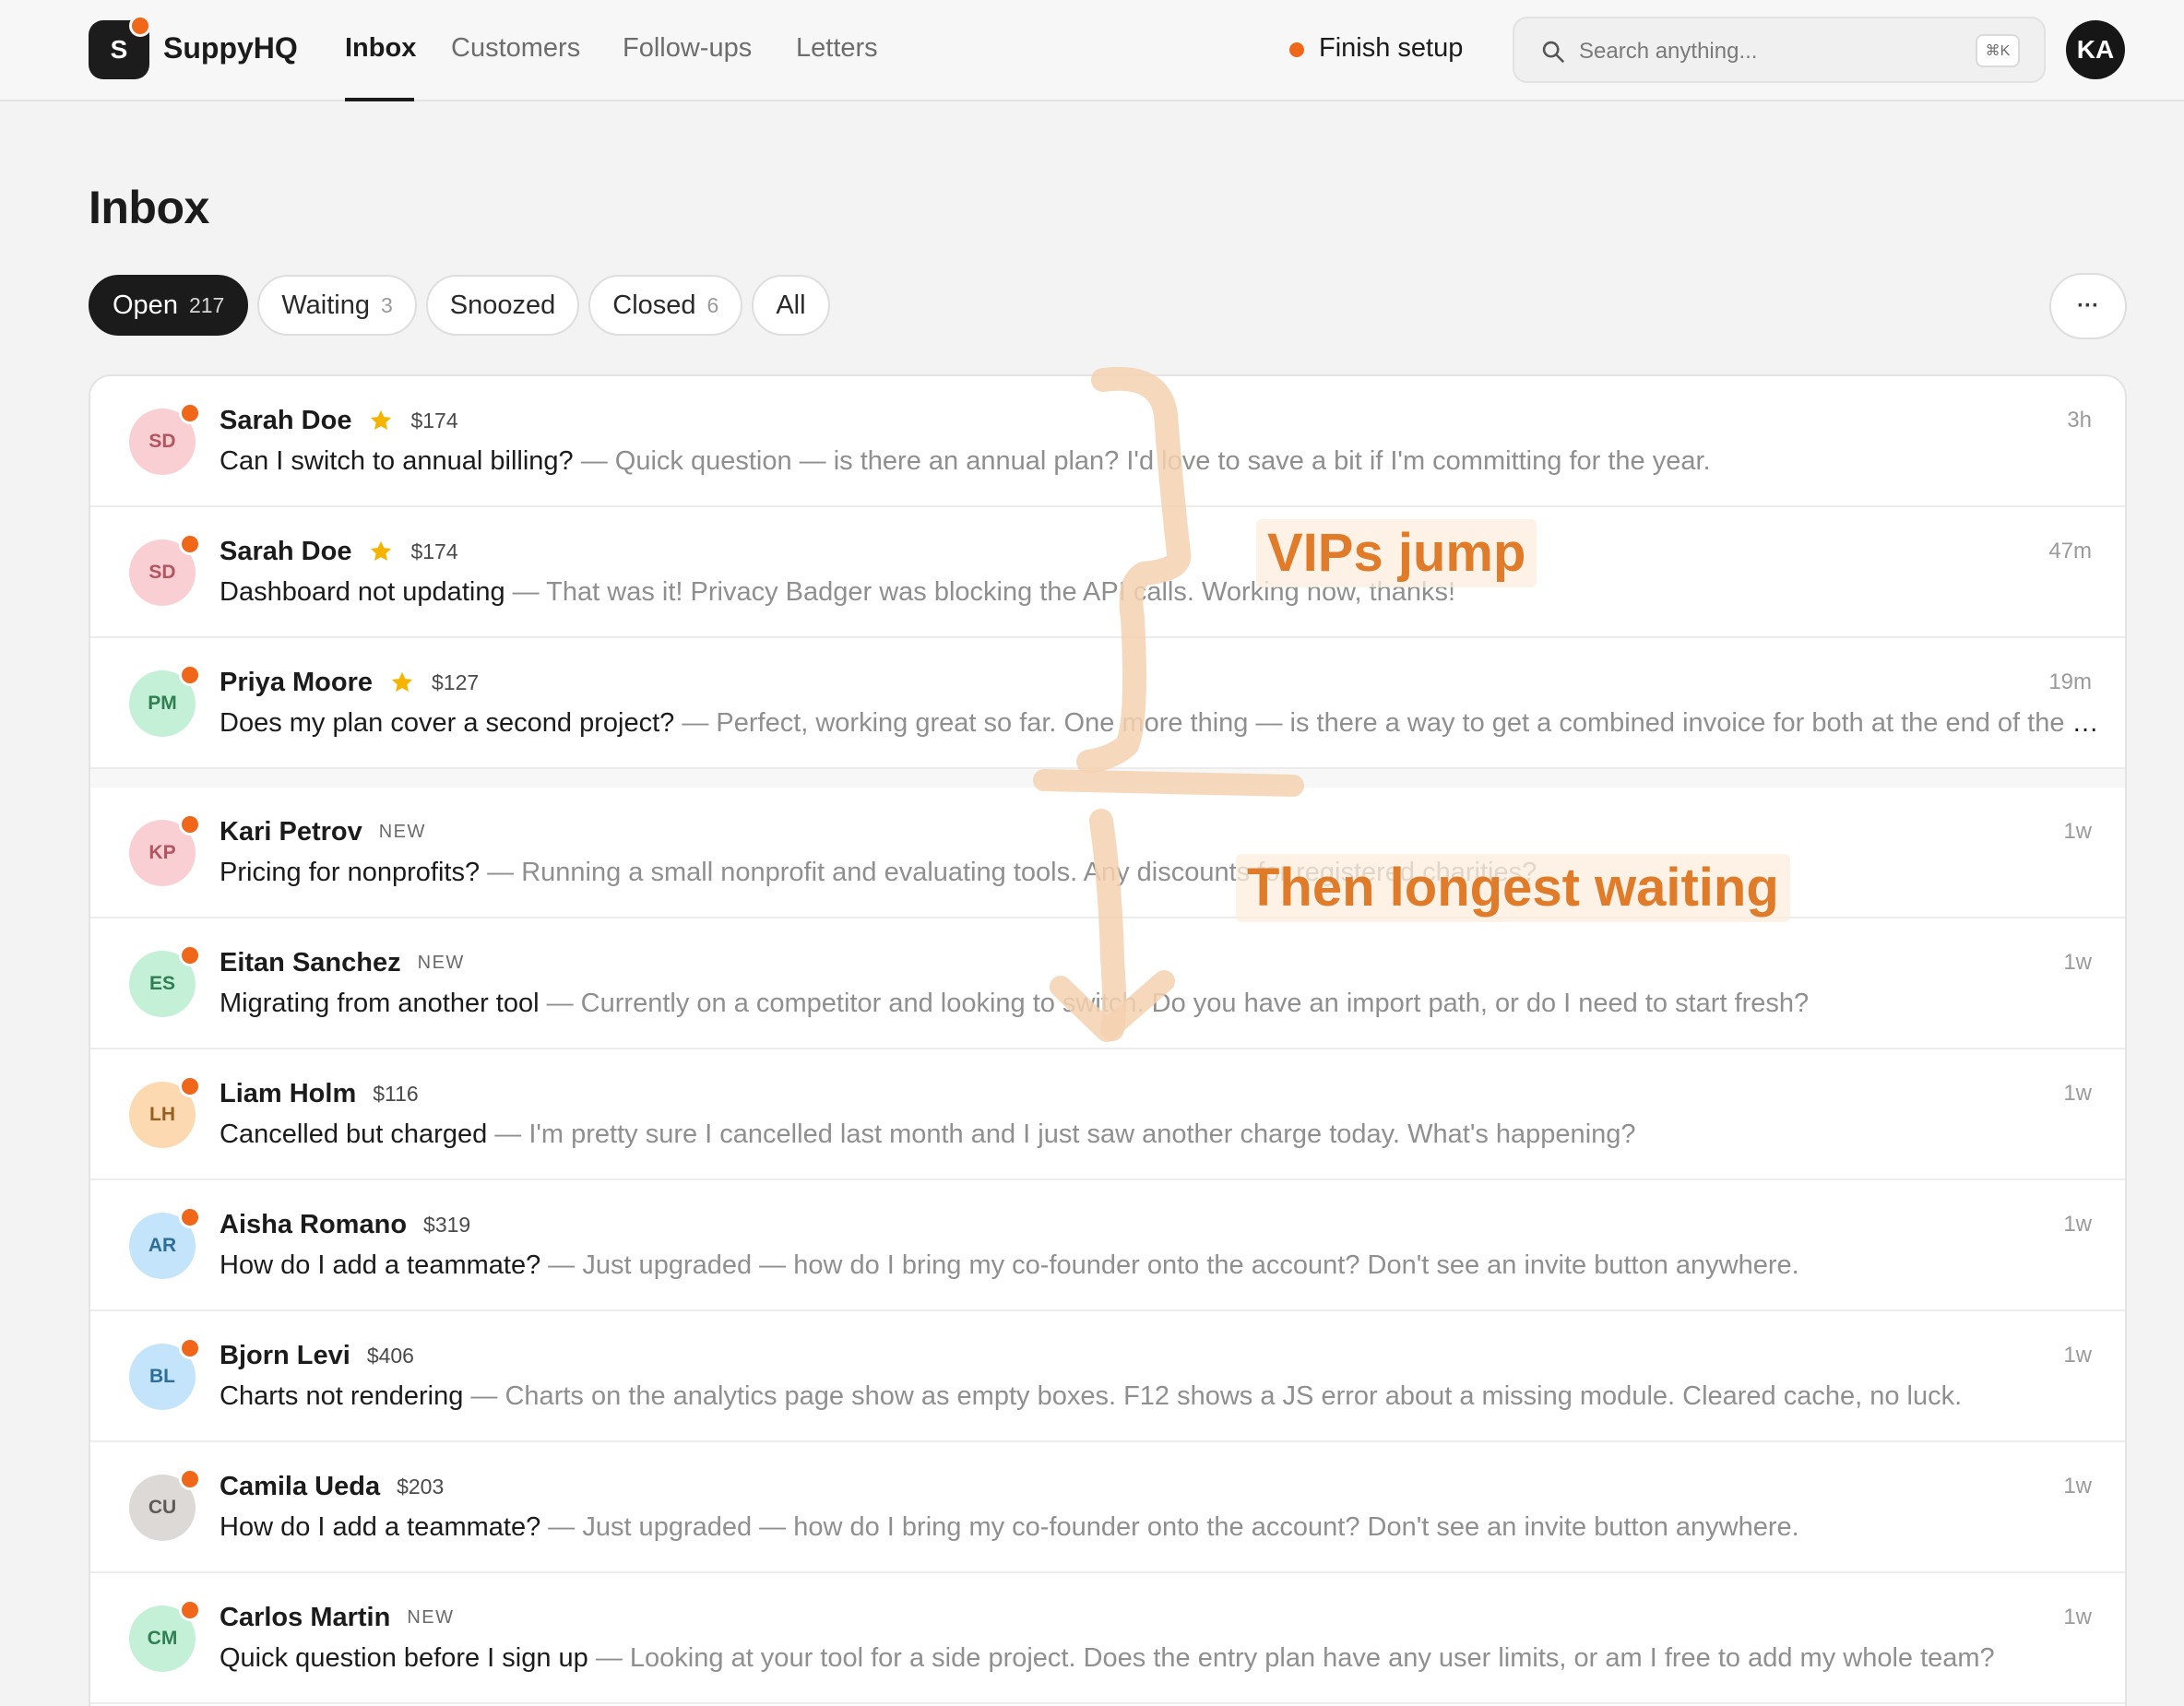 The image size is (2184, 1706). Describe the element at coordinates (515, 48) in the screenshot. I see `nav-customers: Customers` at that location.